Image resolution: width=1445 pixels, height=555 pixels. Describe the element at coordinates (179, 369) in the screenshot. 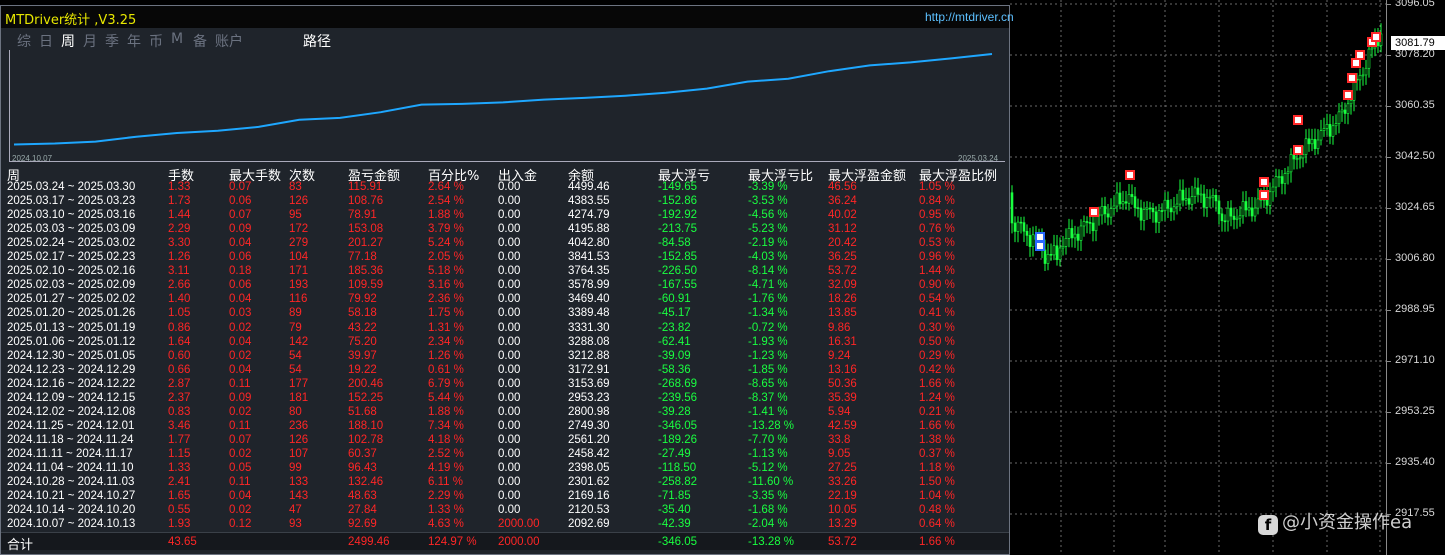

I see `cell-lots: 0.66` at that location.